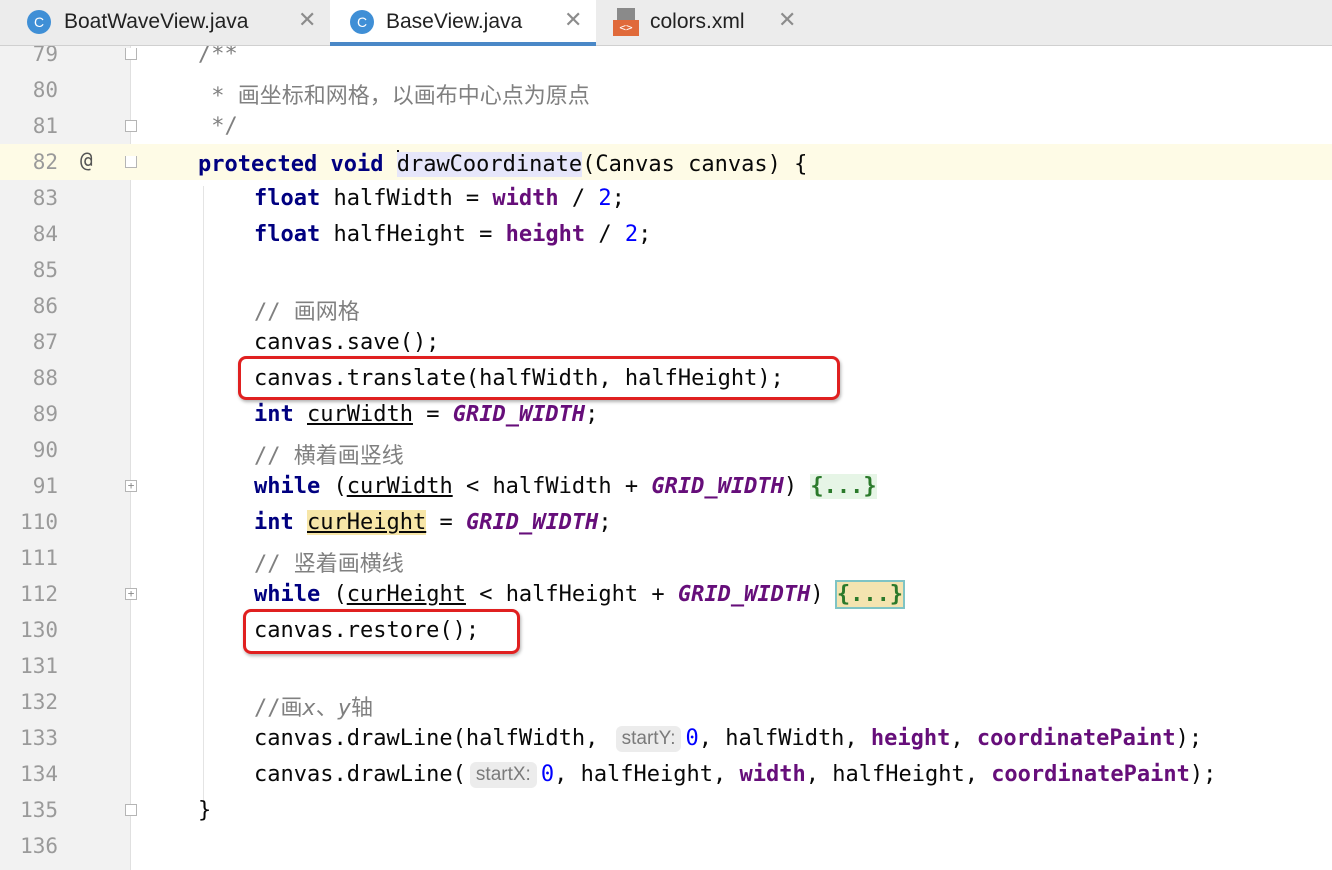 This screenshot has width=1332, height=870. What do you see at coordinates (503, 775) in the screenshot?
I see `parameter-hint: startX:` at bounding box center [503, 775].